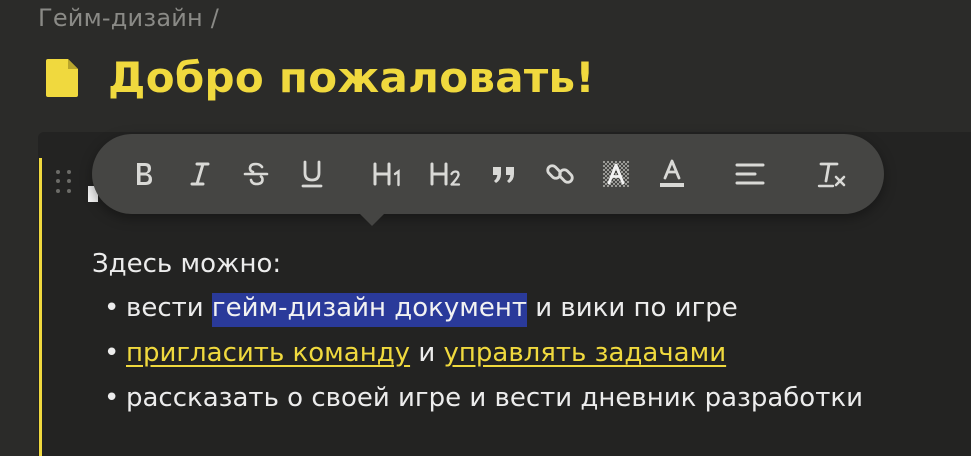 This screenshot has width=971, height=456. I want to click on align-left-icon, so click(750, 174).